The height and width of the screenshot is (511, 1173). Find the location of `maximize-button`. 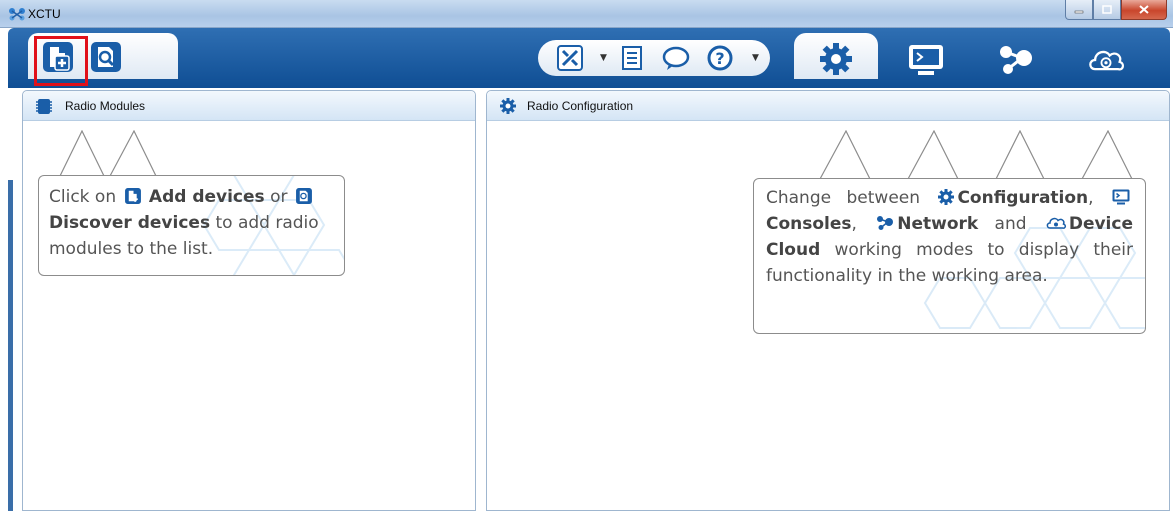

maximize-button is located at coordinates (1107, 10).